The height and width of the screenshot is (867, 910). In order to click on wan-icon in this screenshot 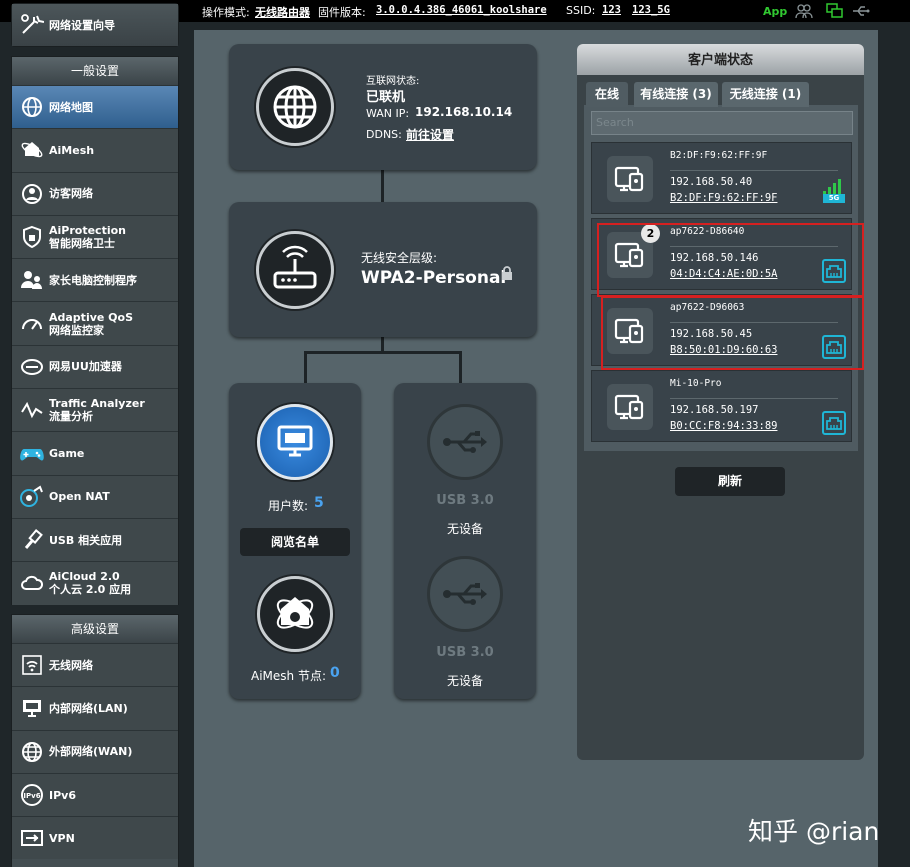, I will do `click(32, 752)`.